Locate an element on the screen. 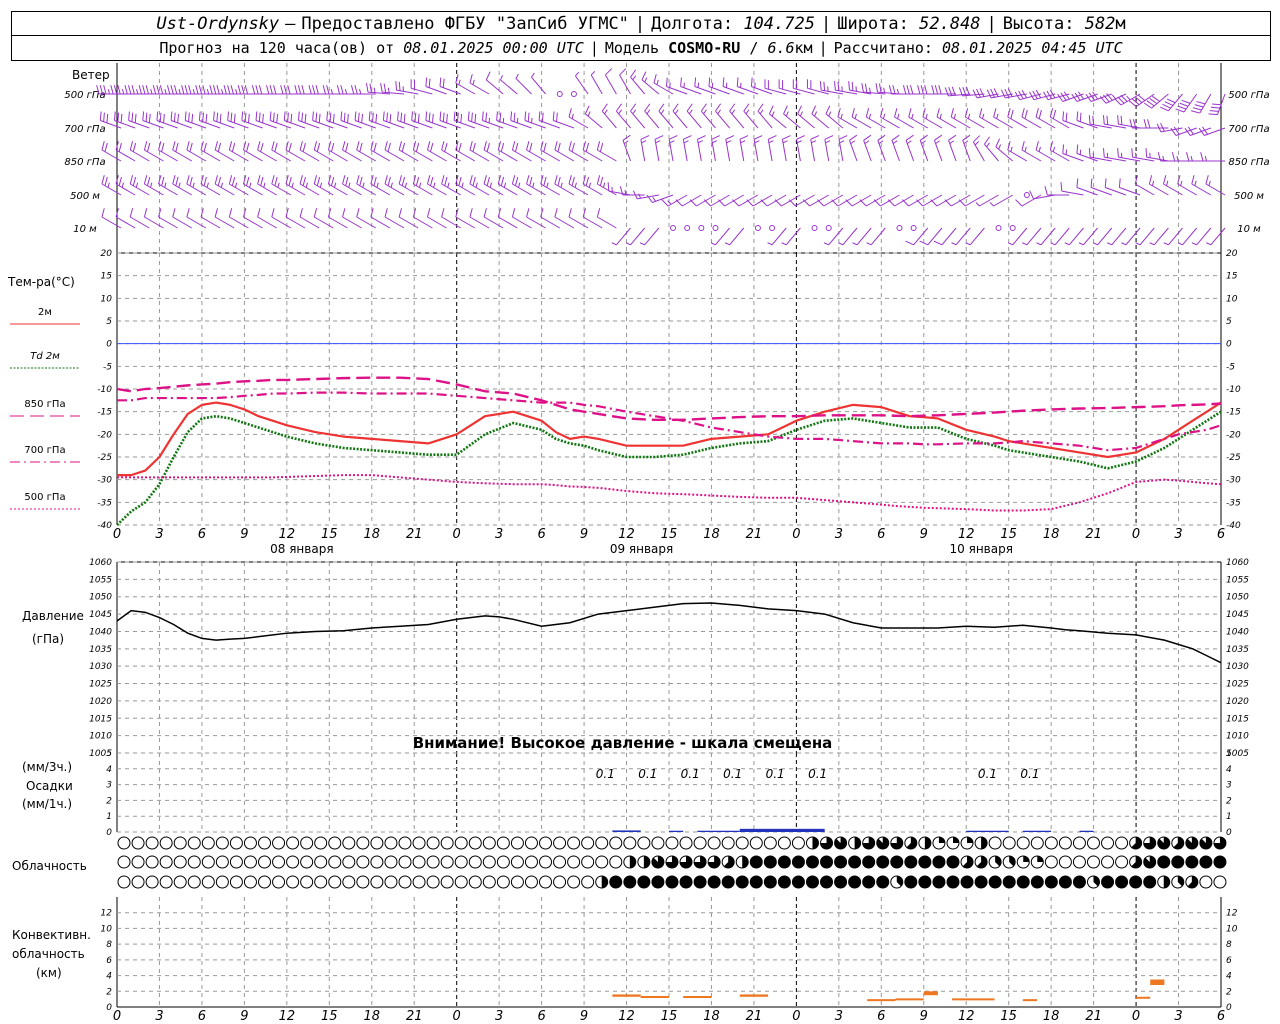 The width and height of the screenshot is (1280, 1024). precip-ytick-left: 3 is located at coordinates (109, 786).